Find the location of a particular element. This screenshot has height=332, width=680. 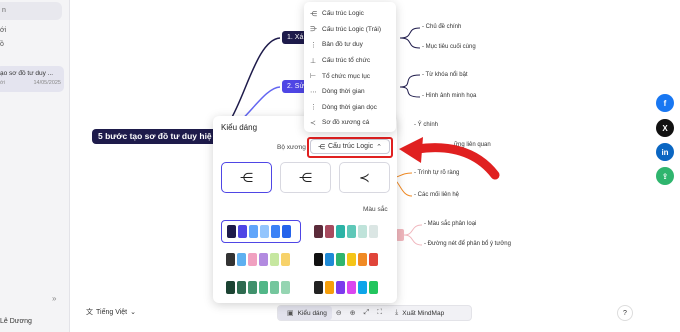

mindmap-icon: ⋮ is located at coordinates (313, 45).